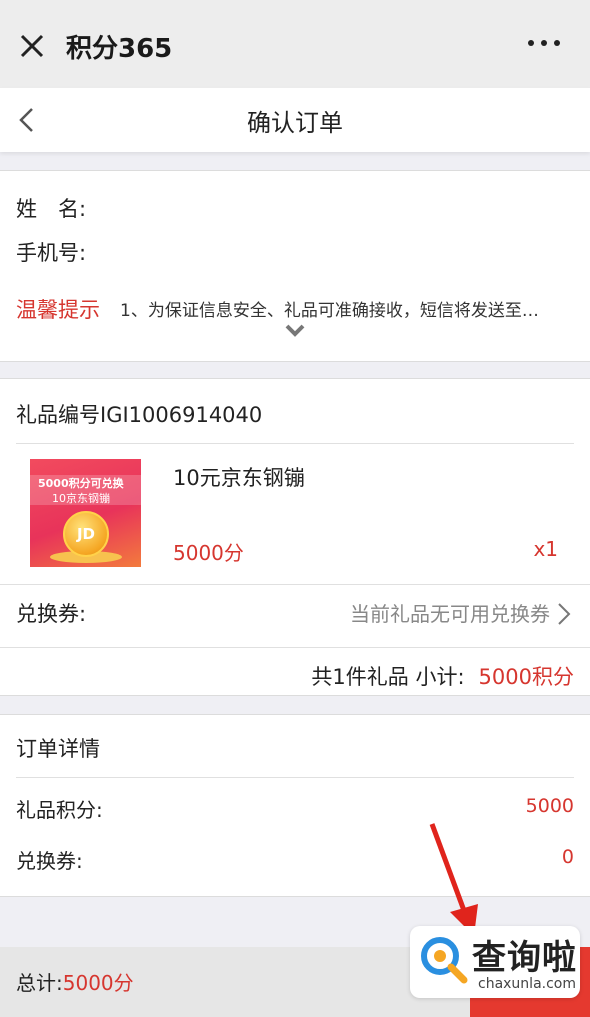 Image resolution: width=590 pixels, height=1017 pixels. What do you see at coordinates (59, 810) in the screenshot?
I see `points-label: 礼品积分:` at bounding box center [59, 810].